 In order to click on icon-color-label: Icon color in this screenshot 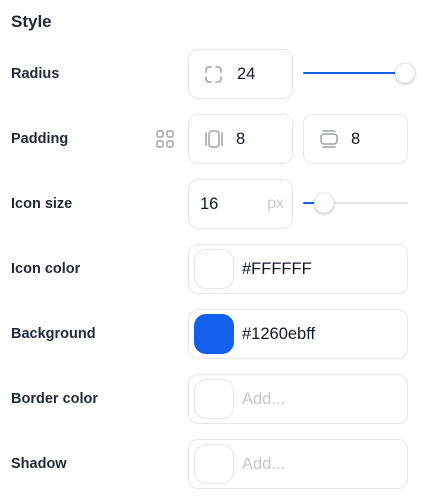, I will do `click(46, 269)`.